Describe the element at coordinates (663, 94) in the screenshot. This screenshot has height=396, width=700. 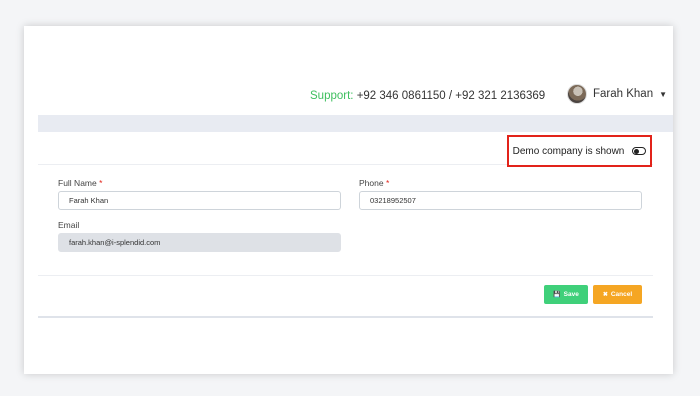
I see `caret-down-icon: ▼` at that location.